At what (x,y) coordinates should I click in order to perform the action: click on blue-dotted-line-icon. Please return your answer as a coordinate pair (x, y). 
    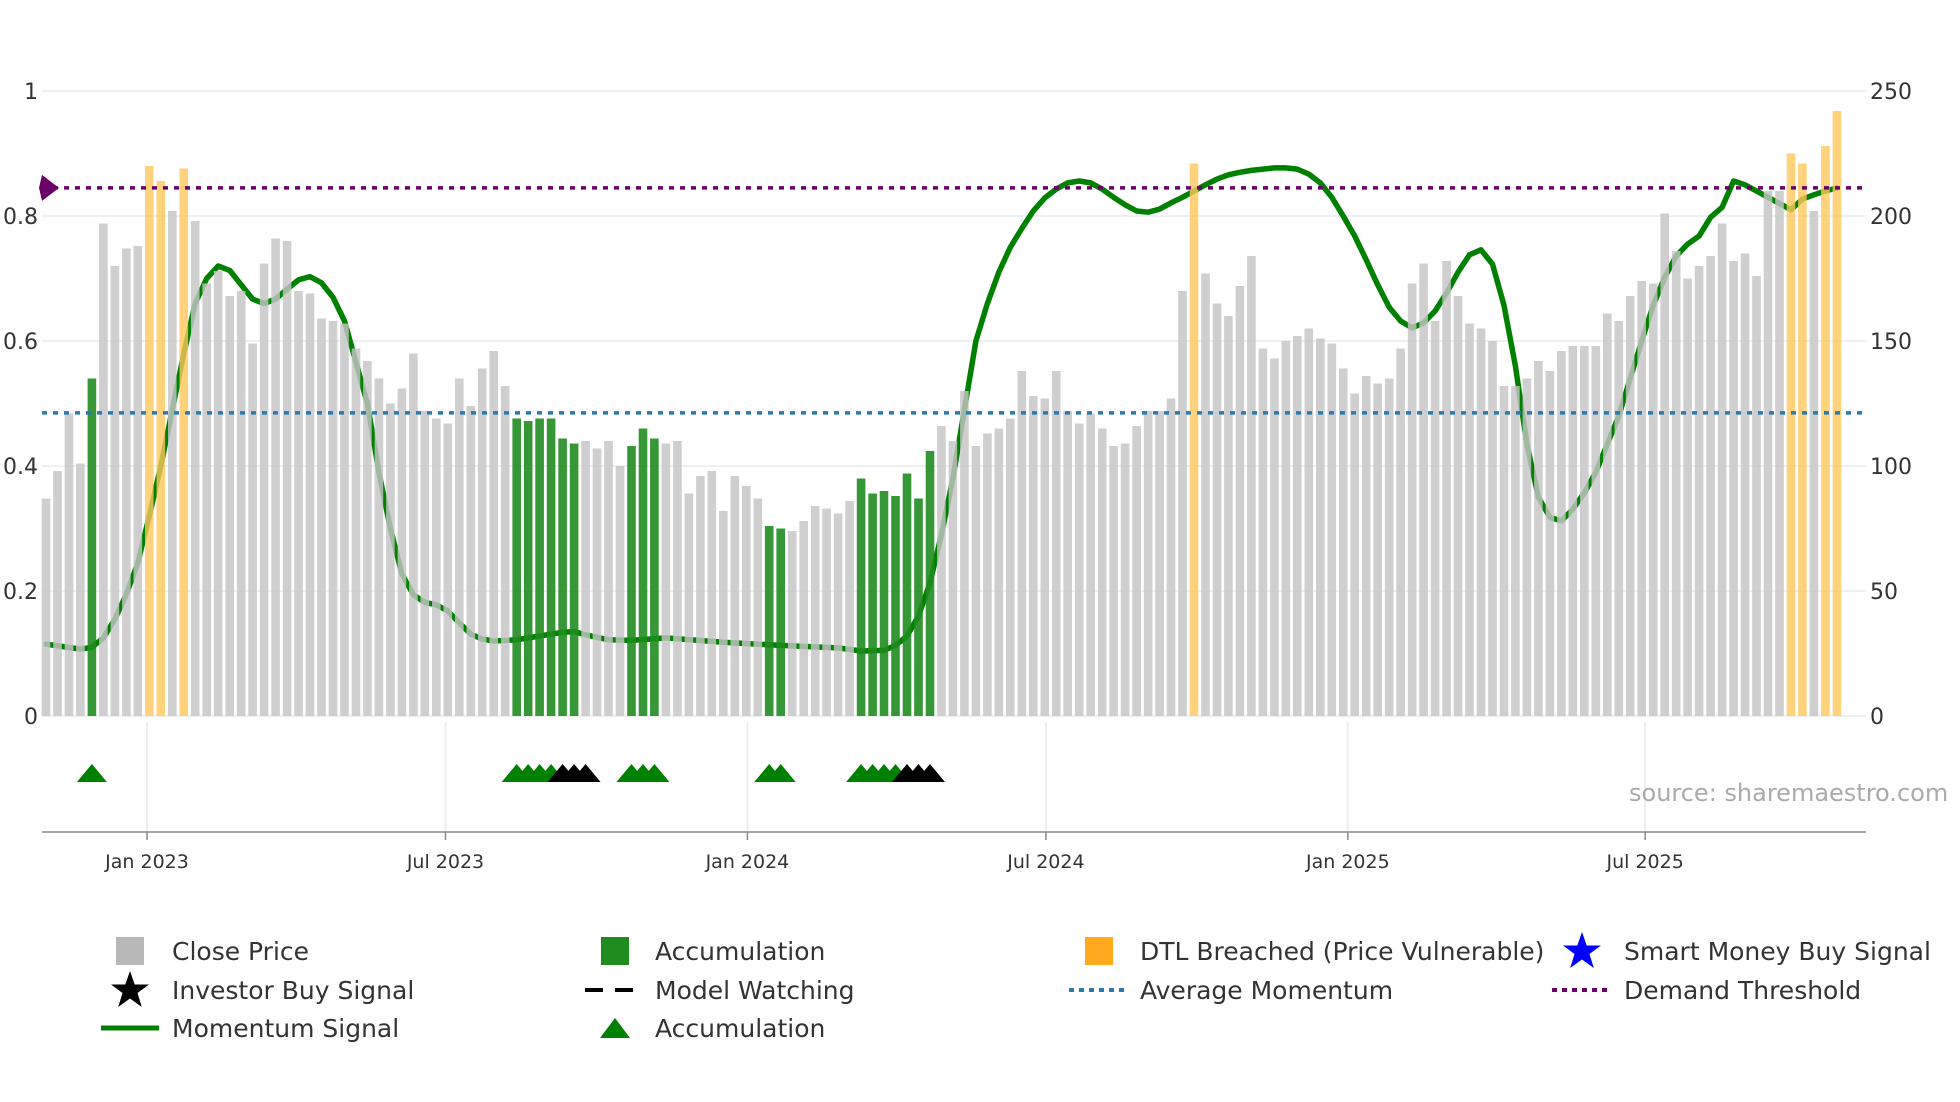
    Looking at the image, I should click on (1099, 990).